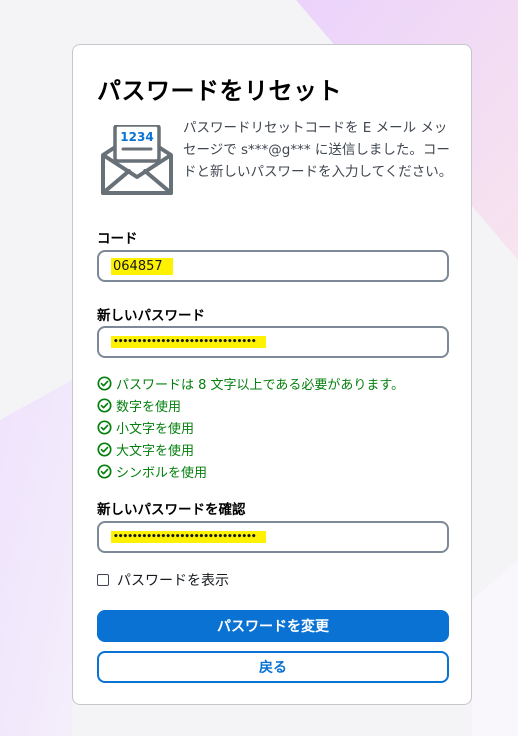 The image size is (518, 736). What do you see at coordinates (103, 580) in the screenshot?
I see `show-password-checkbox` at bounding box center [103, 580].